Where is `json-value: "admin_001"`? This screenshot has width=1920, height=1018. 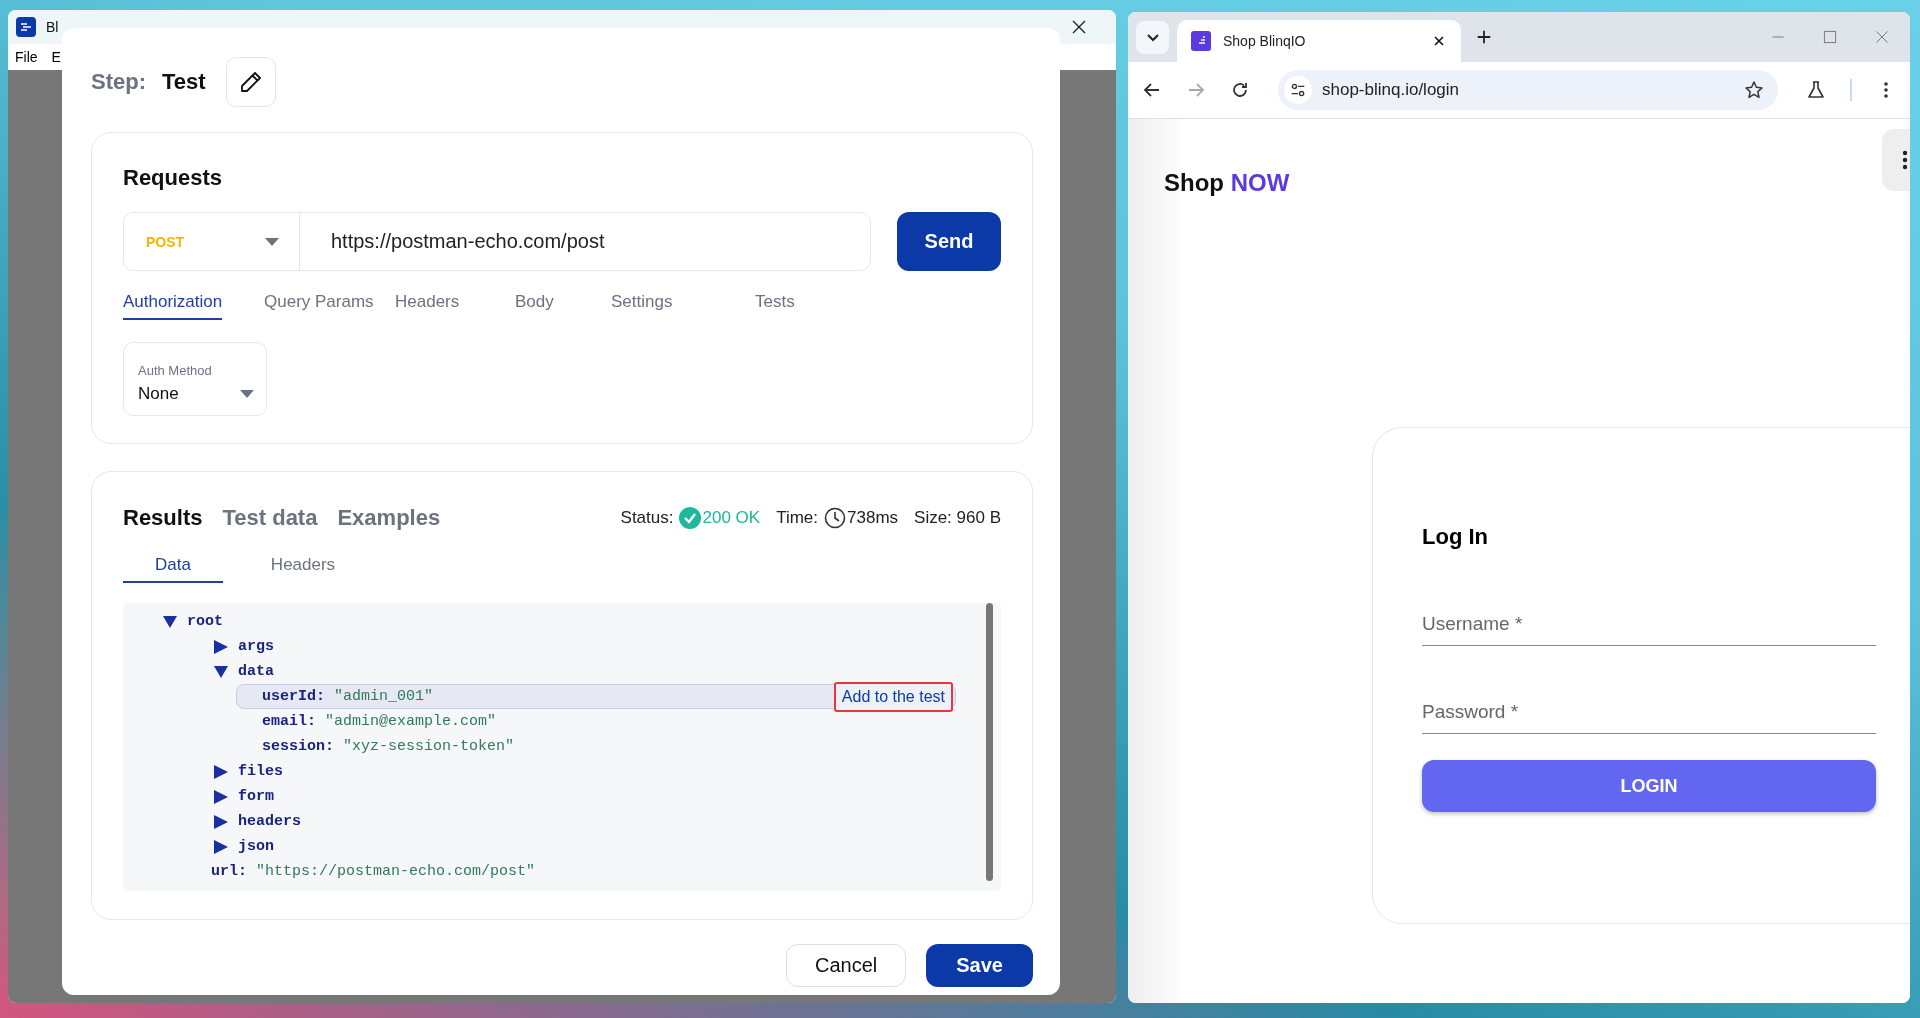
json-value: "admin_001" is located at coordinates (384, 696).